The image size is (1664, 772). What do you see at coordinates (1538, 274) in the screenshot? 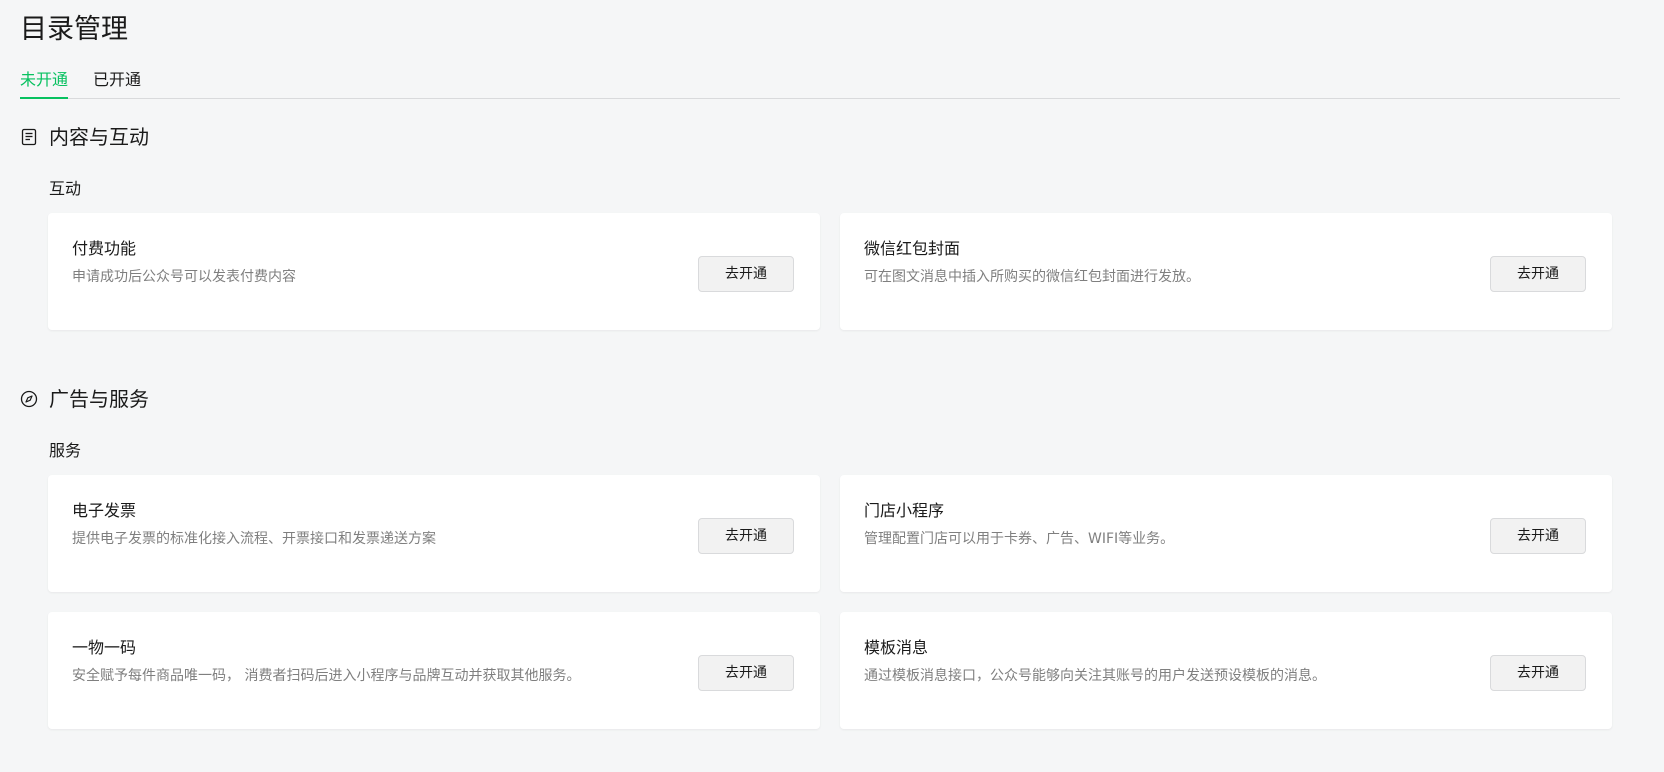
I see `enable-red-packet-cover-button: 去开通` at bounding box center [1538, 274].